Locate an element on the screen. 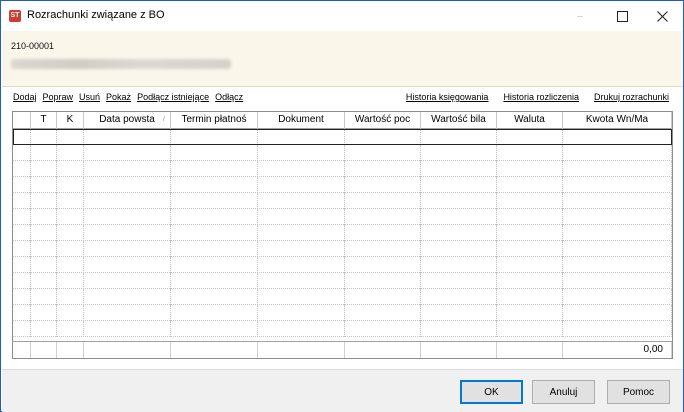 This screenshot has height=412, width=684. column-header-dokument: Dokument is located at coordinates (301, 120).